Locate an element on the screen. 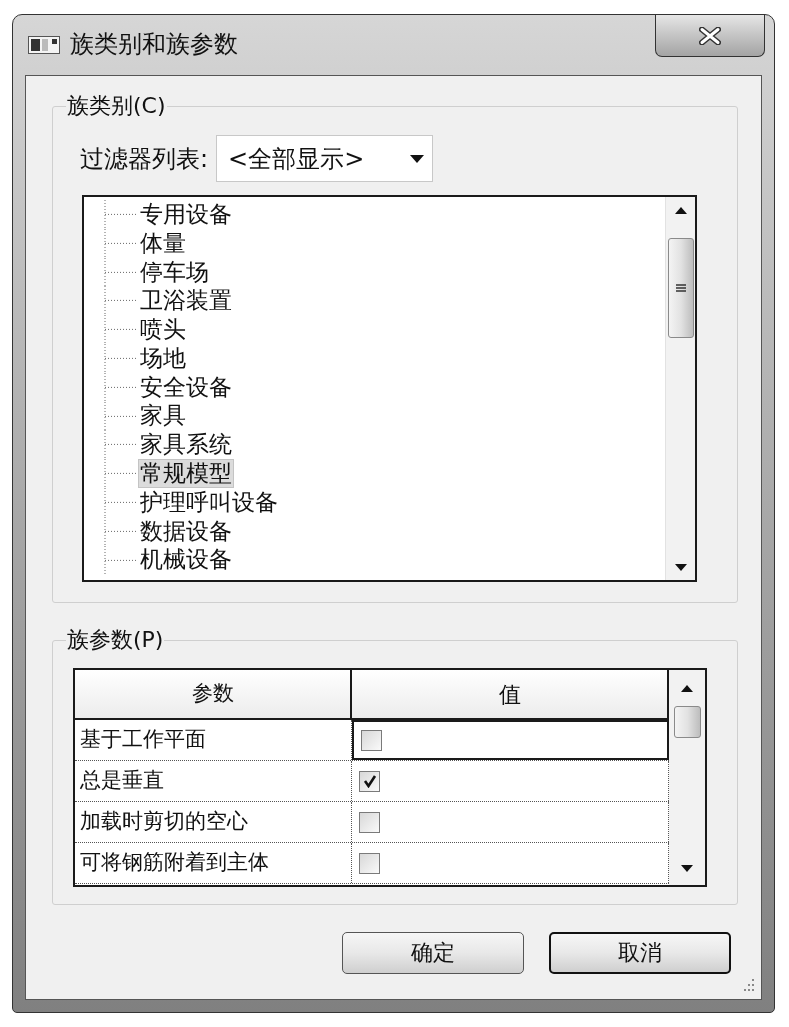 The height and width of the screenshot is (1027, 789). filter-label: 过滤器列表: is located at coordinates (144, 159).